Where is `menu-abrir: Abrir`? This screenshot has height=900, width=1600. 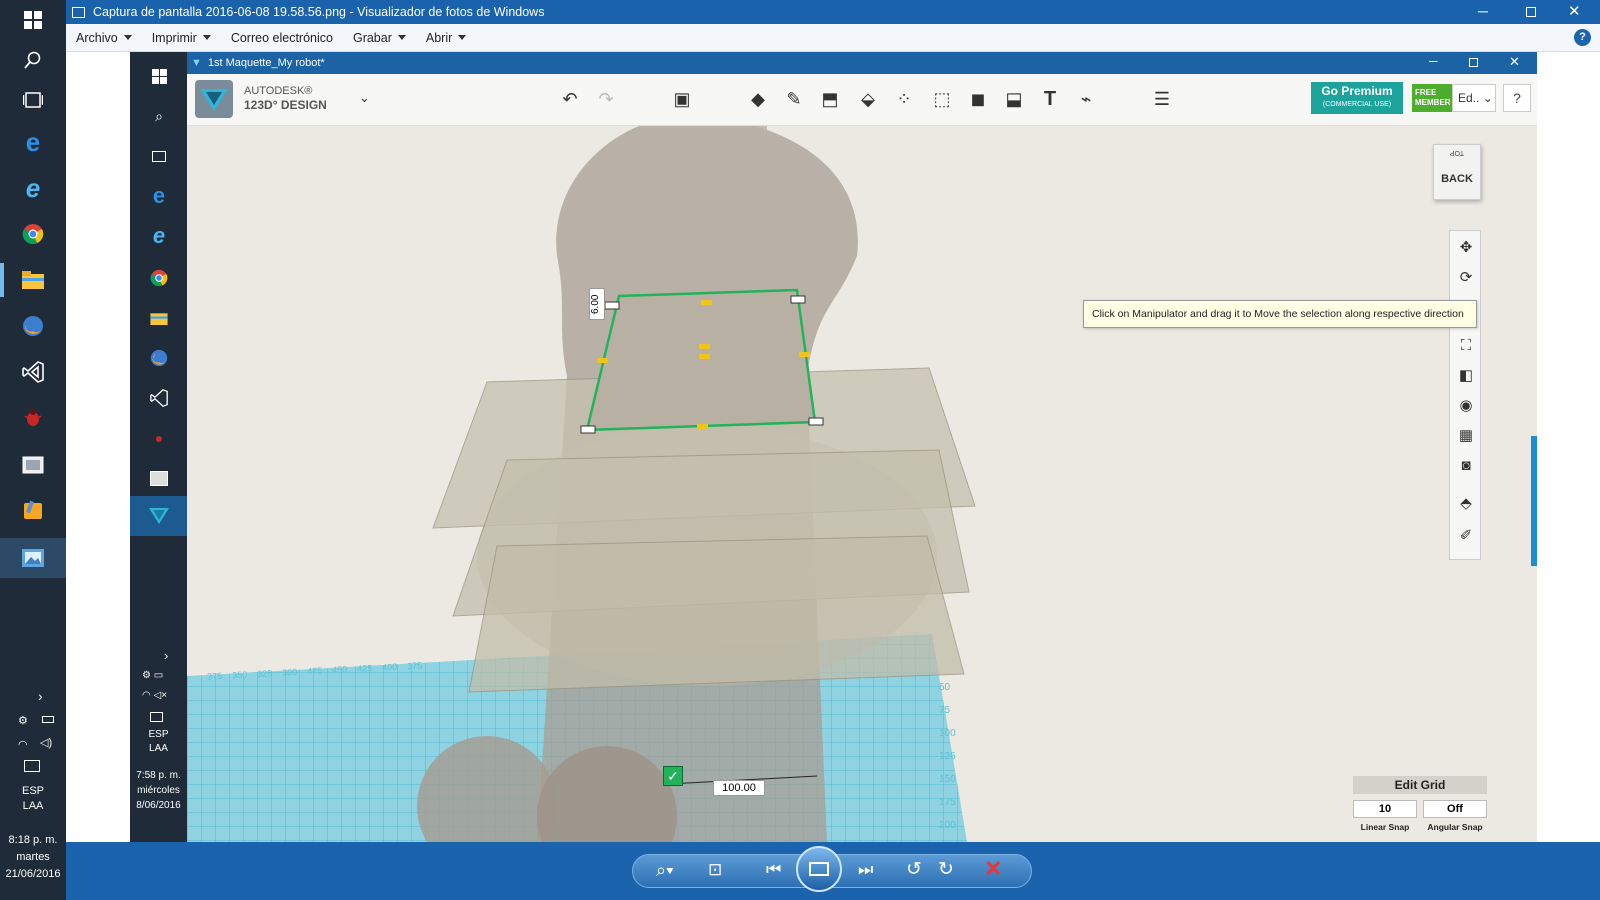
menu-abrir: Abrir is located at coordinates (446, 38).